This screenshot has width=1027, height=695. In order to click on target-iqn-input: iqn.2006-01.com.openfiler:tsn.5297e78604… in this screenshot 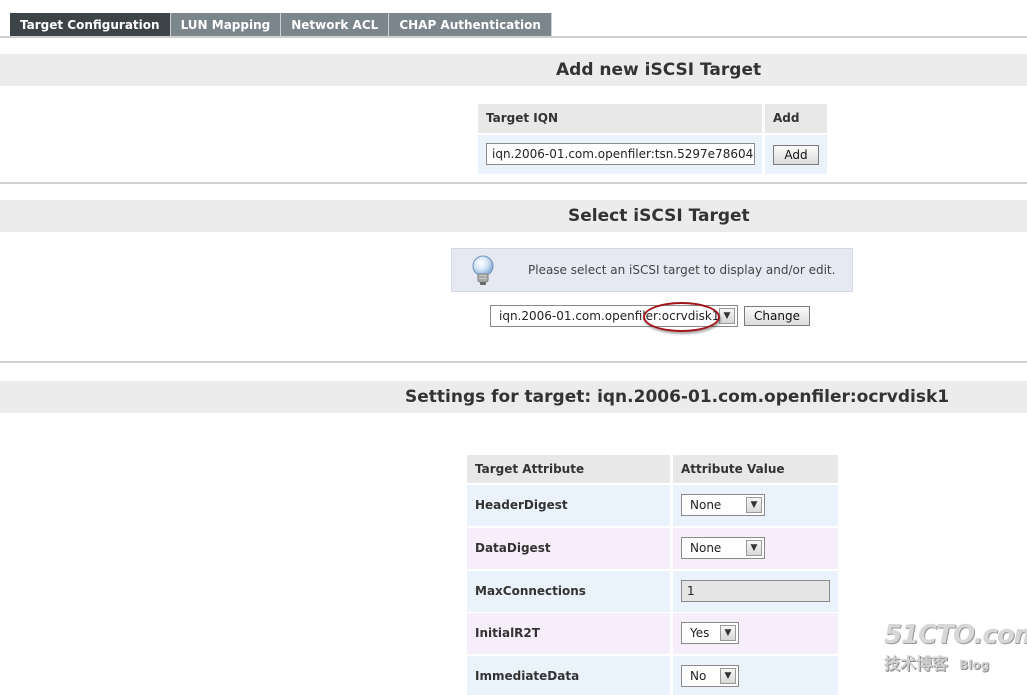, I will do `click(620, 154)`.